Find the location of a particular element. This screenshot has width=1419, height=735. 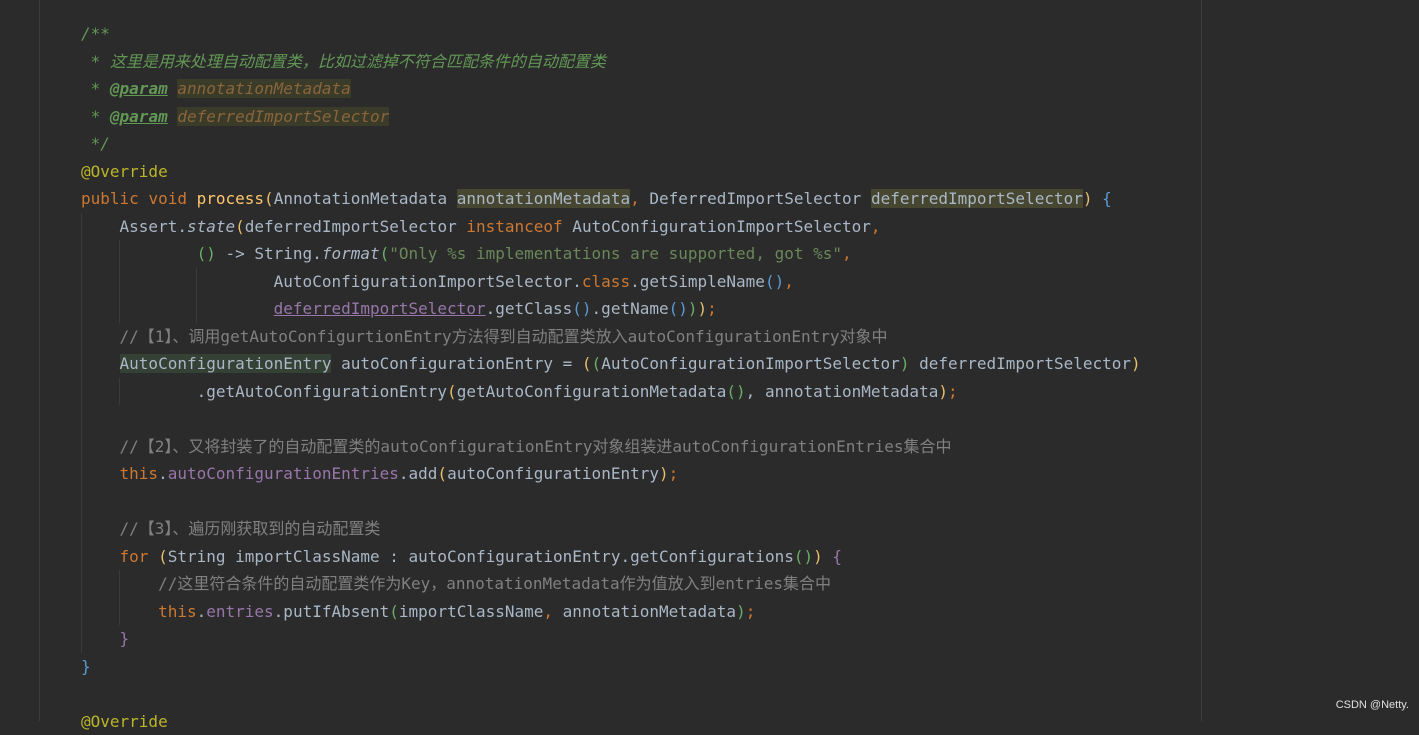

brace: { is located at coordinates (832, 556).